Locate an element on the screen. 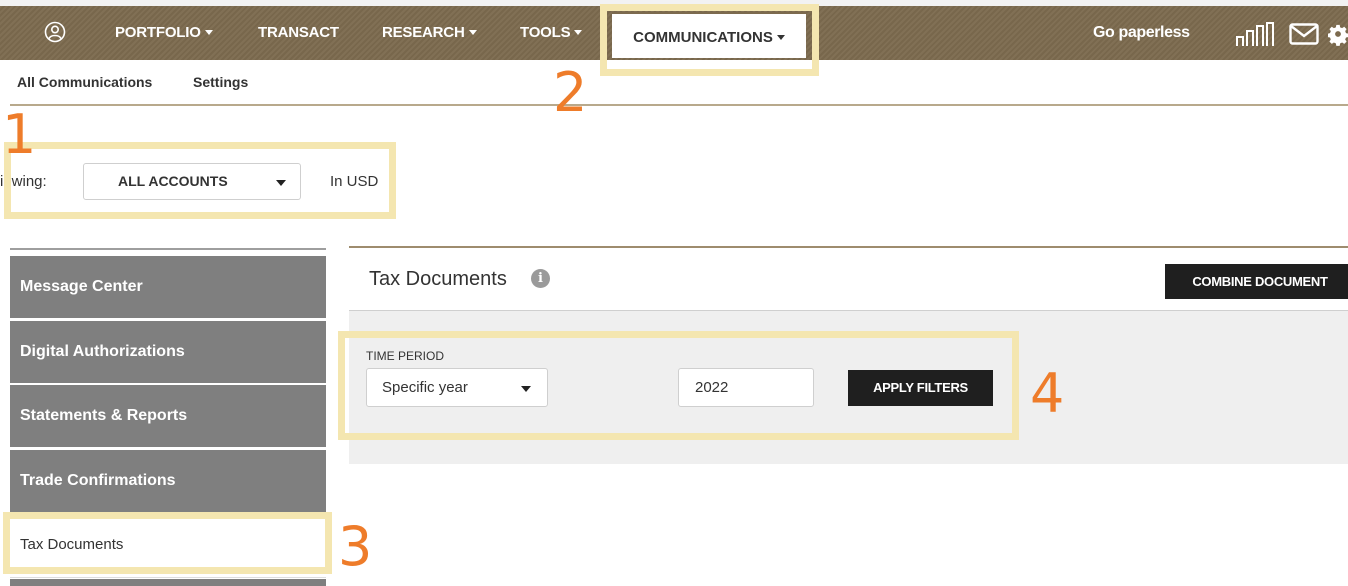  sidebar-item-label: Message Center is located at coordinates (81, 286).